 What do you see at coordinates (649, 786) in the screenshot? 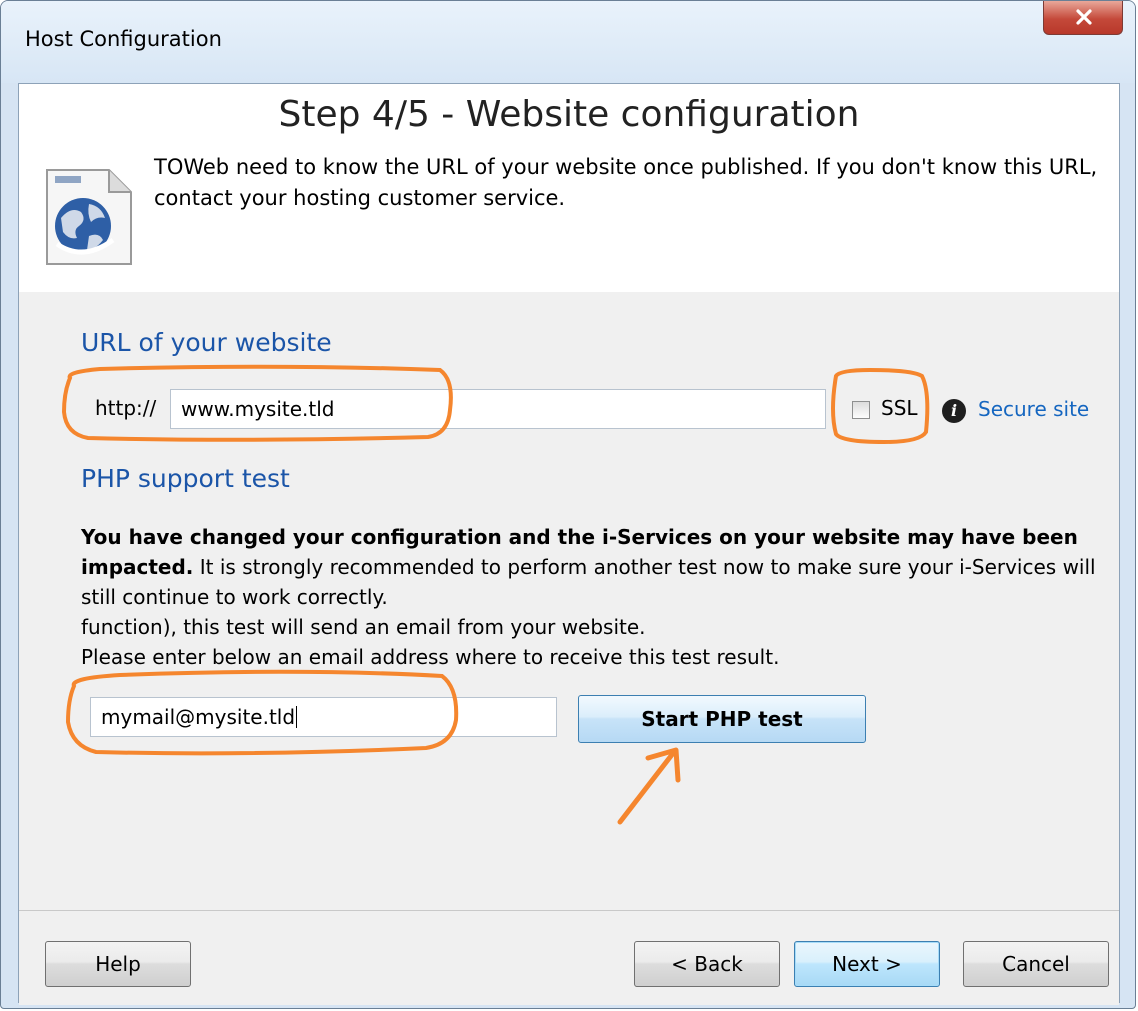
I see `arrow-annotation-icon` at bounding box center [649, 786].